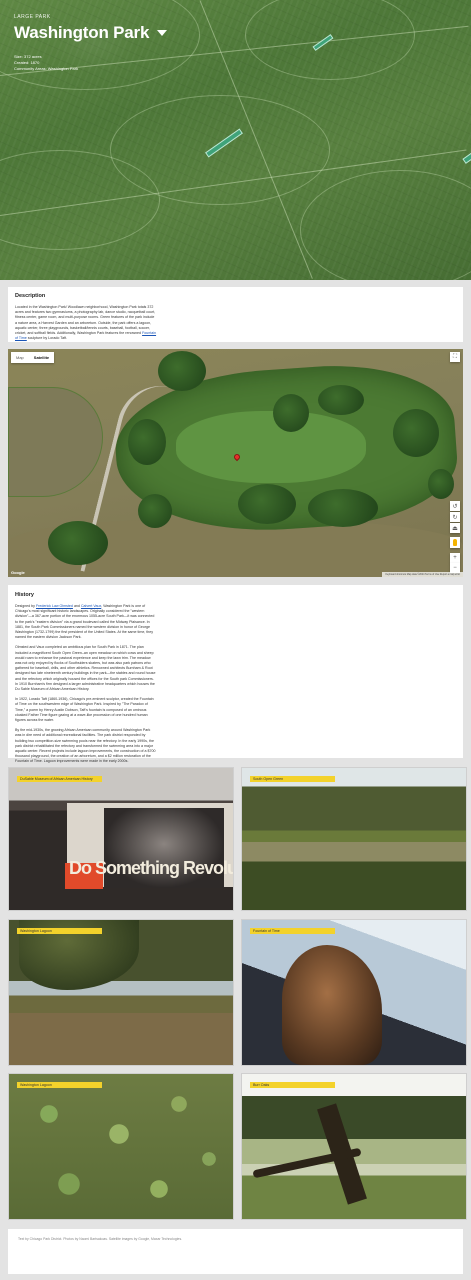 This screenshot has height=1280, width=471. What do you see at coordinates (455, 568) in the screenshot?
I see `minus-icon: −` at bounding box center [455, 568].